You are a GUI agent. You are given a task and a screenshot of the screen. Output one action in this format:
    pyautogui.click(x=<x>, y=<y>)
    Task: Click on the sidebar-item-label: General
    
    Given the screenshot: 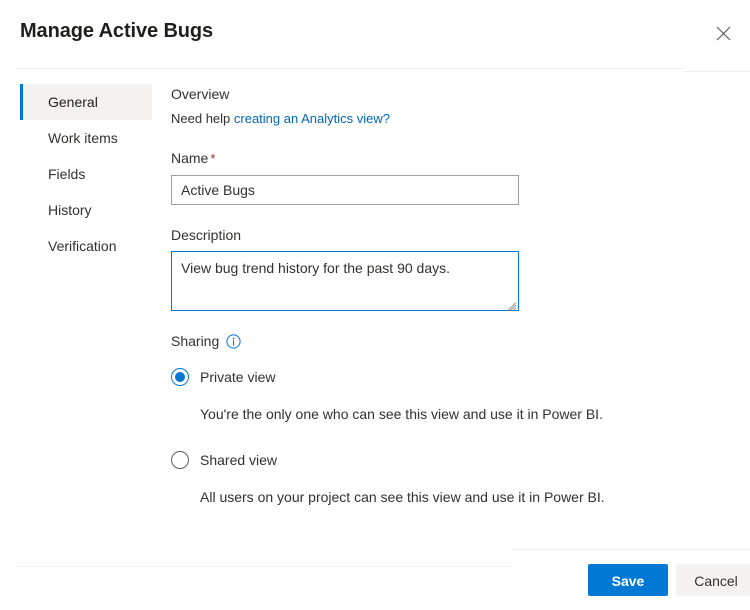 What is the action you would take?
    pyautogui.click(x=73, y=102)
    